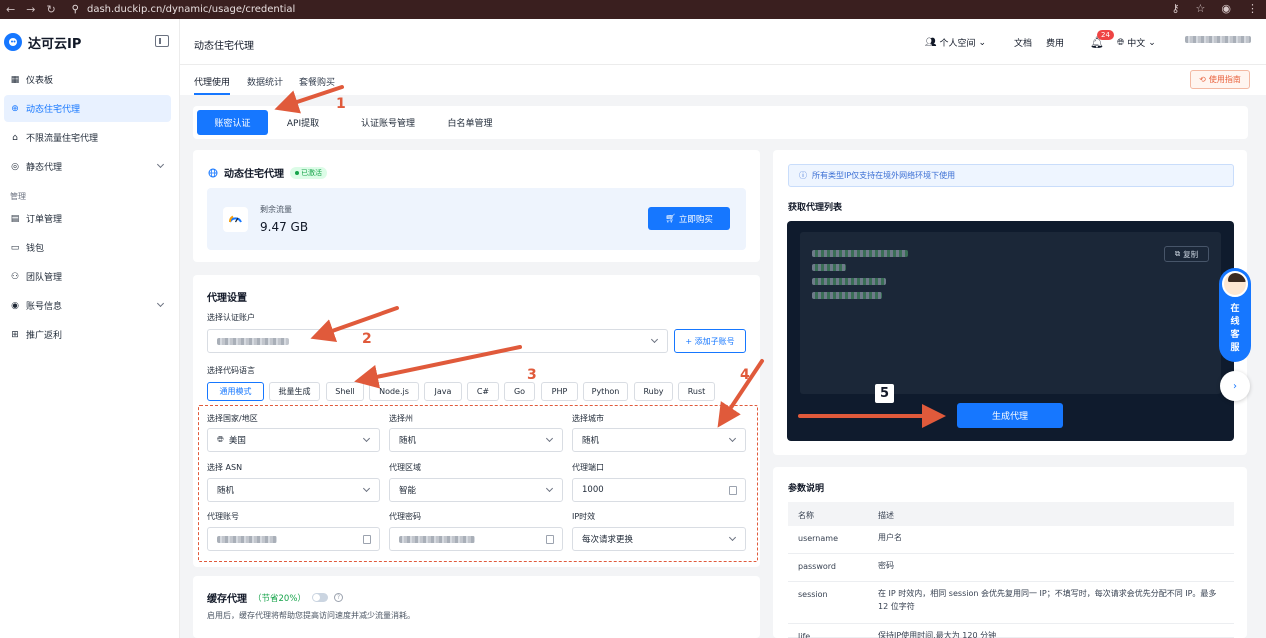  Describe the element at coordinates (30, 9) in the screenshot. I see `forward-icon: →` at that location.